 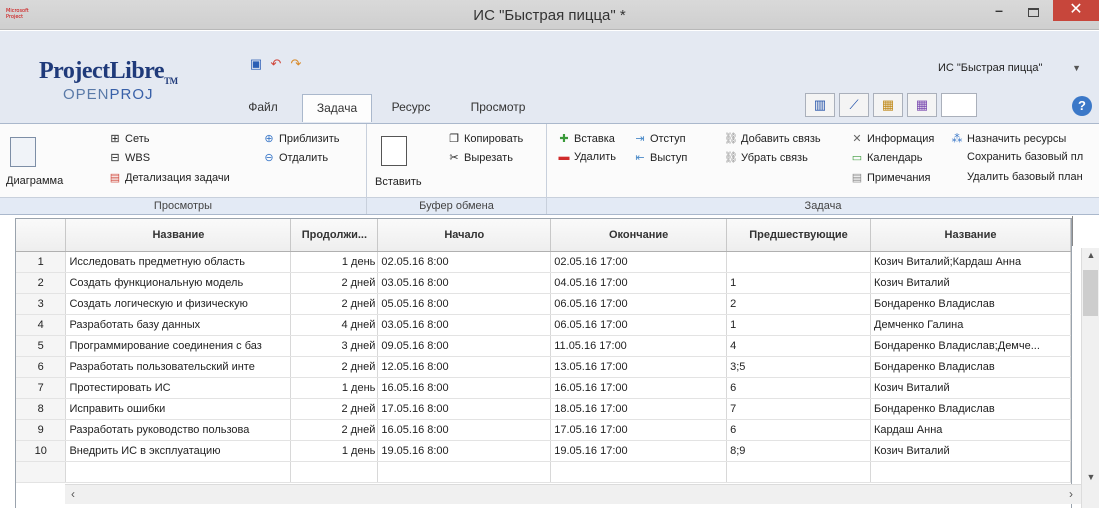 I want to click on table-cell: 17.05.16 8:00, so click(x=464, y=409).